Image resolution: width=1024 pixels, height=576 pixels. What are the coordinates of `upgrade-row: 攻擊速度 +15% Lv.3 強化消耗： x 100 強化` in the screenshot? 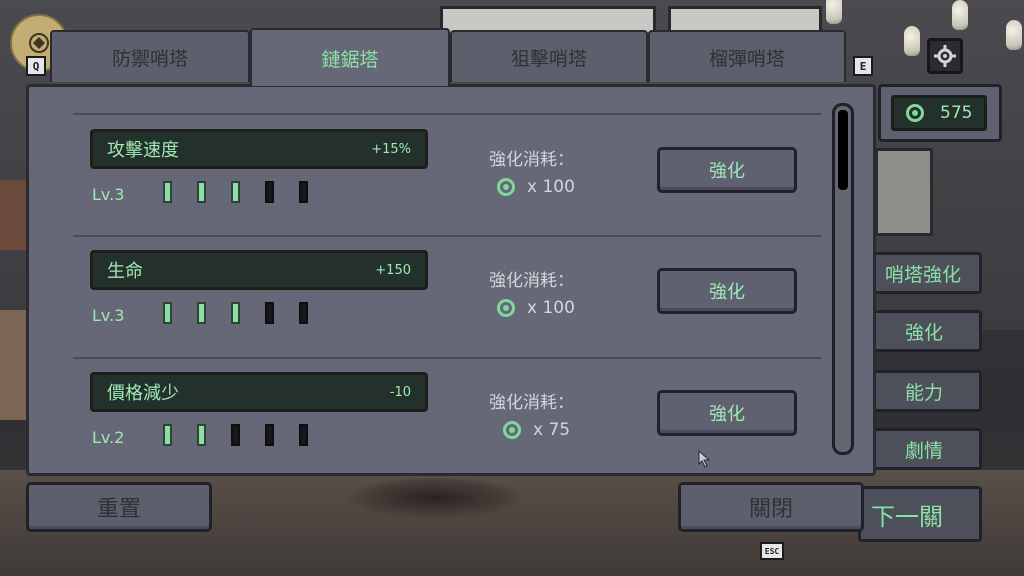 It's located at (449, 183).